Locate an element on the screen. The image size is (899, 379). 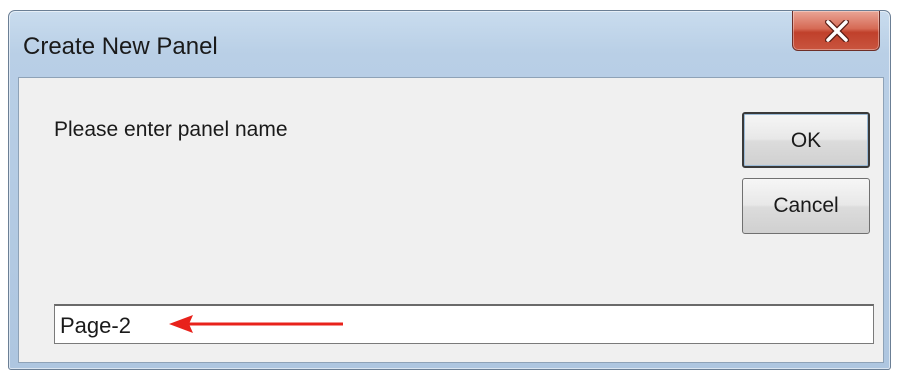
panel-name-prompt: Please enter panel name is located at coordinates (171, 129).